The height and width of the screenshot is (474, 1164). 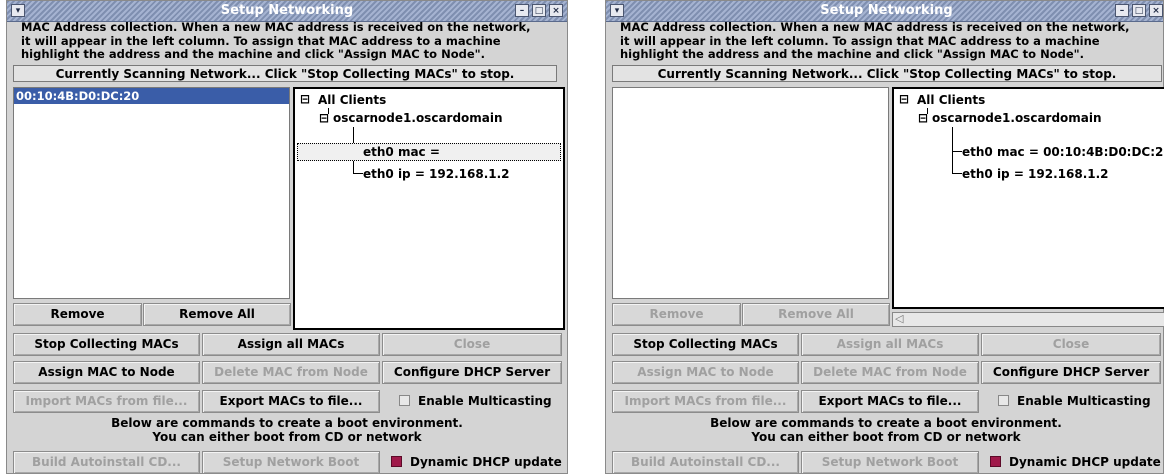 I want to click on mac-address-list: 00:10:4B:D0:DC:20, so click(x=151, y=193).